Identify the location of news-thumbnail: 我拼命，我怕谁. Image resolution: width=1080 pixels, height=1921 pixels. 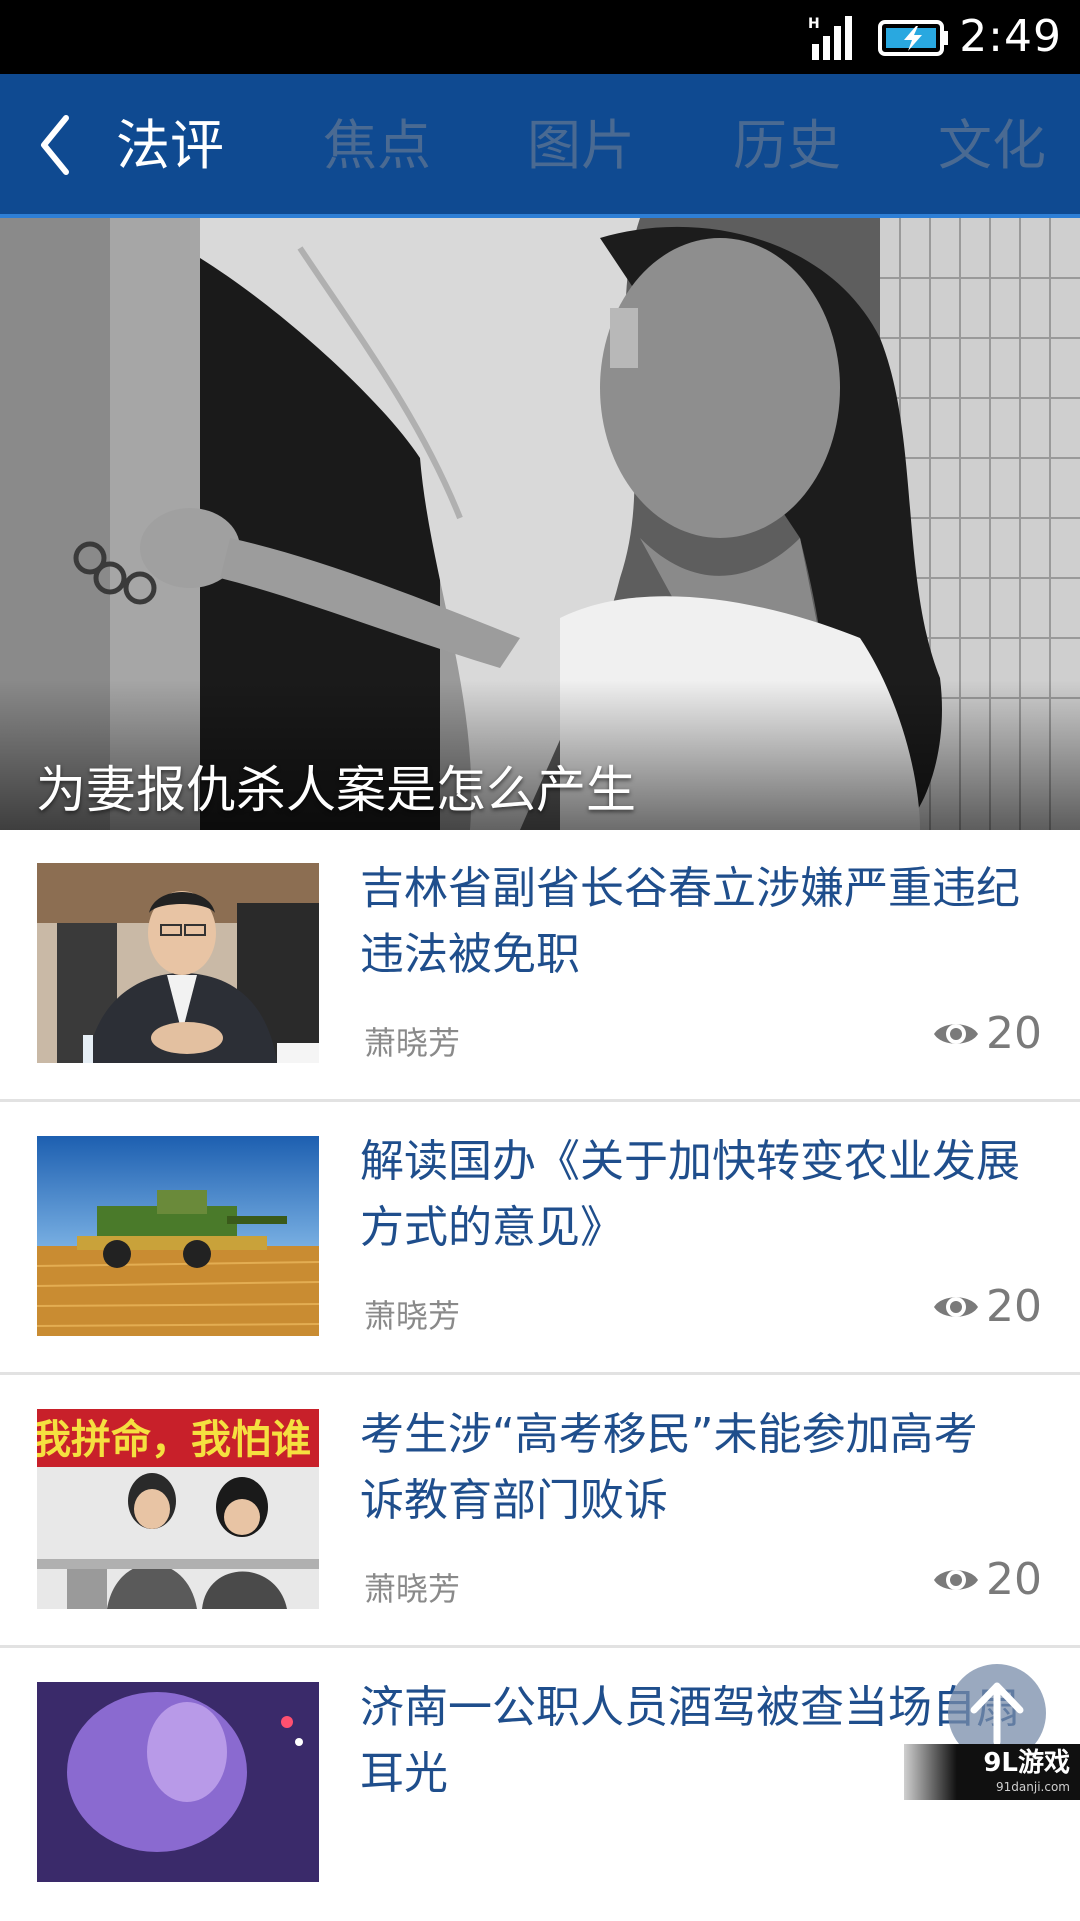
(178, 1509).